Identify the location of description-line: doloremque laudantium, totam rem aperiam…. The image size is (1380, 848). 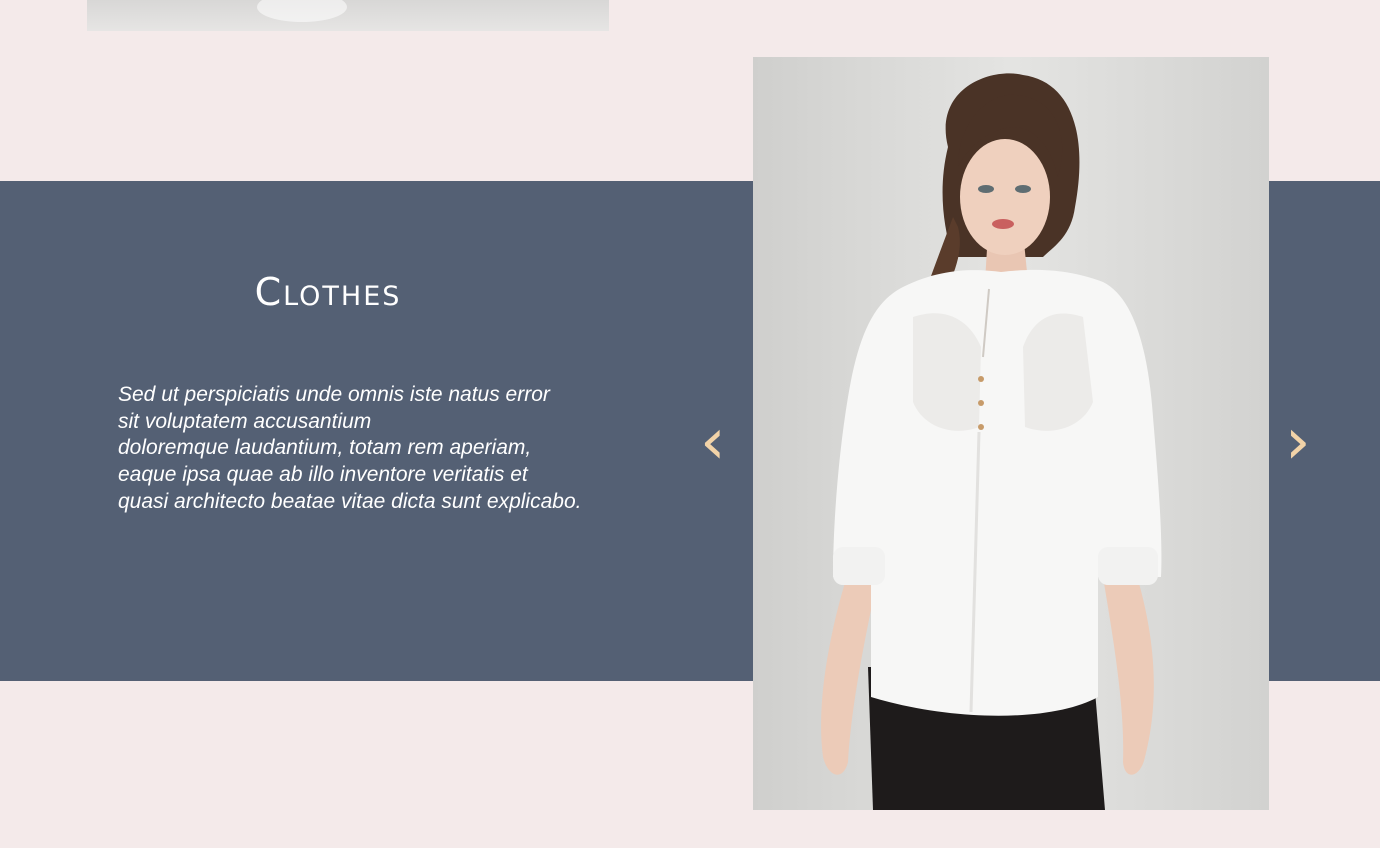
(325, 448).